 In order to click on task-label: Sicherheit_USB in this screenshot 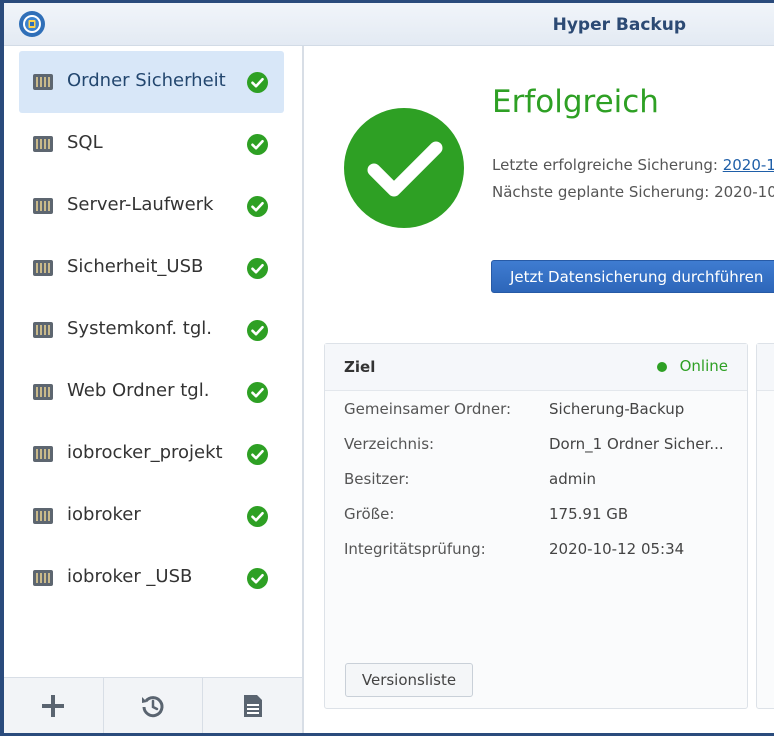, I will do `click(135, 266)`.